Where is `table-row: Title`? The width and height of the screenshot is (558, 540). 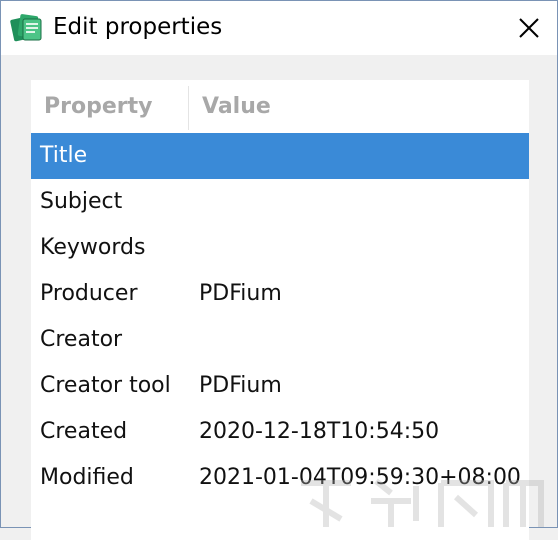 table-row: Title is located at coordinates (280, 156).